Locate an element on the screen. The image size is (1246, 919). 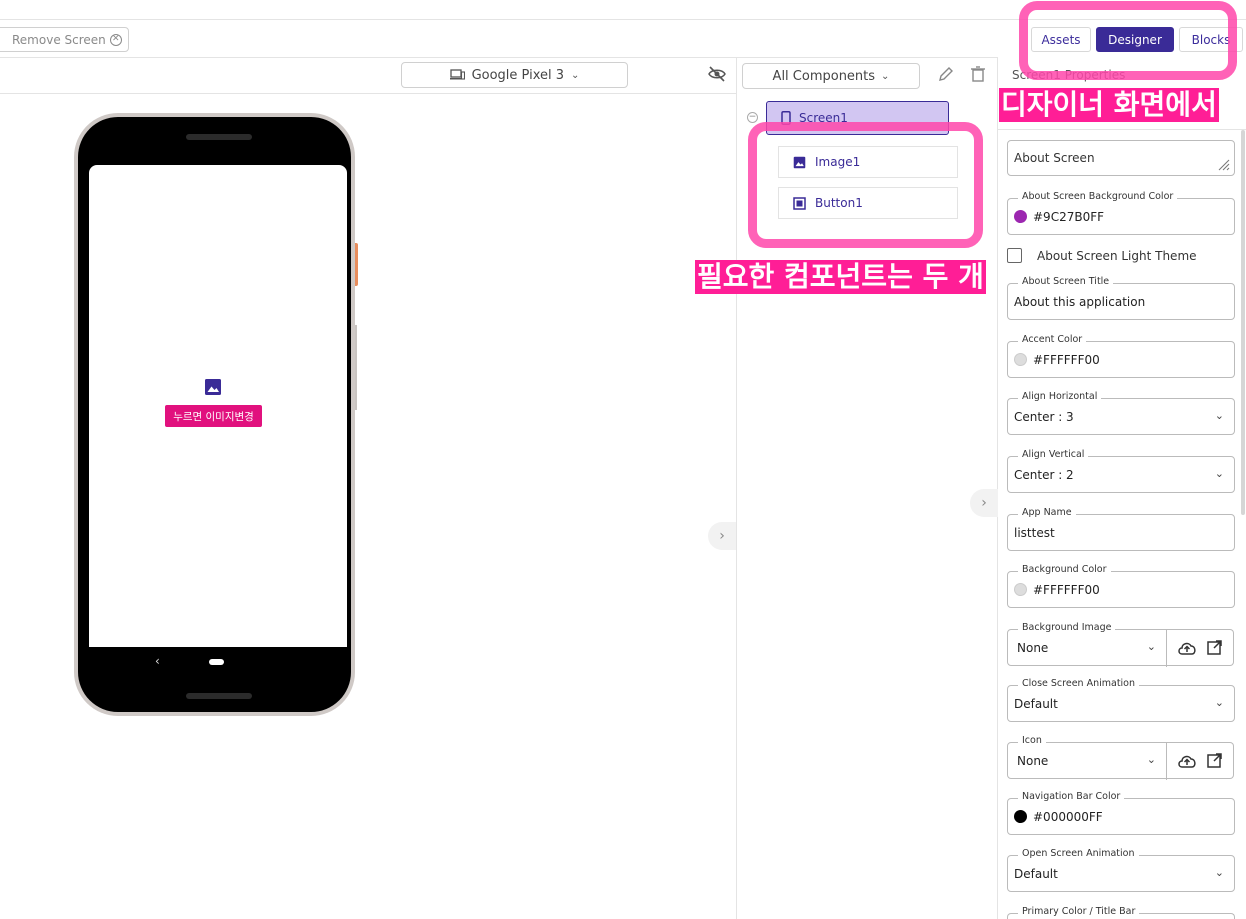
designer-button: Designer is located at coordinates (1135, 39).